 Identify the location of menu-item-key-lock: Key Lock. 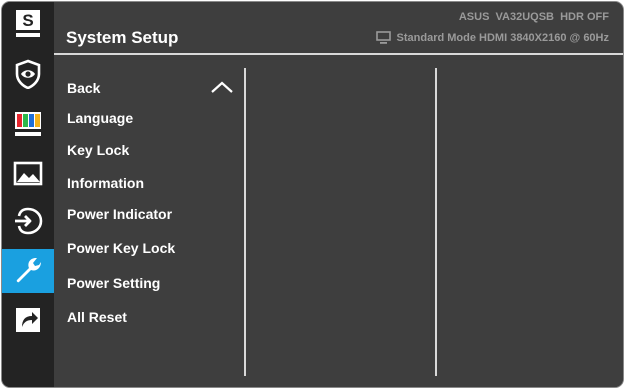
(98, 150).